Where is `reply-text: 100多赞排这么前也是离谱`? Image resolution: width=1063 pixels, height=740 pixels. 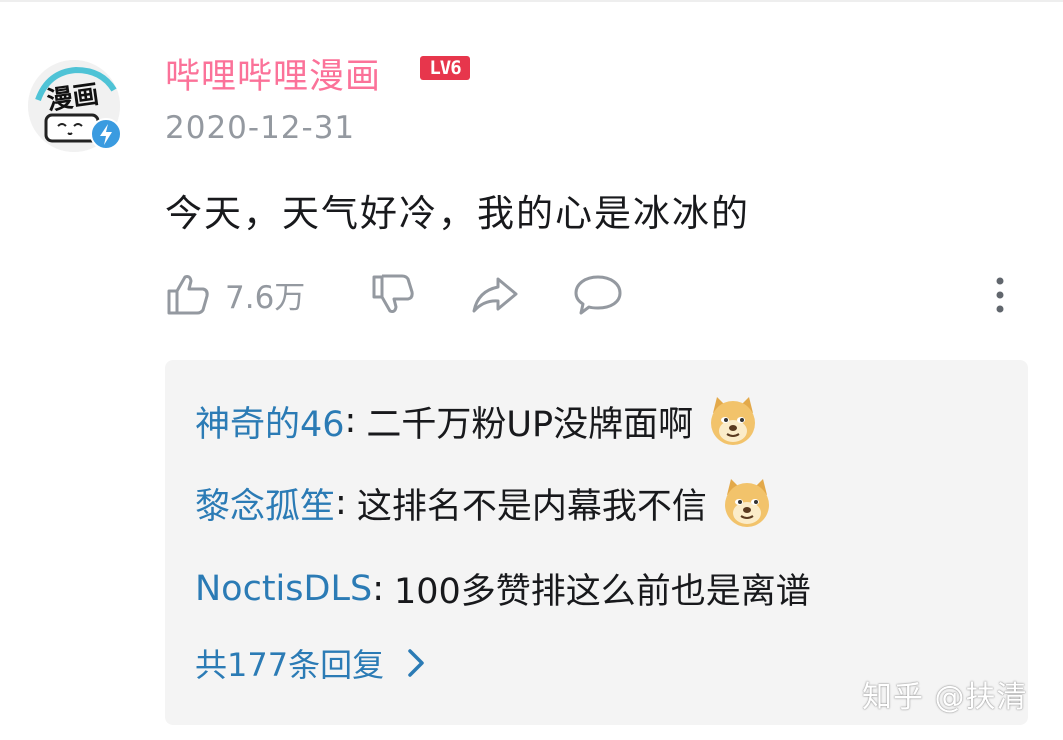 reply-text: 100多赞排这么前也是离谱 is located at coordinates (602, 592).